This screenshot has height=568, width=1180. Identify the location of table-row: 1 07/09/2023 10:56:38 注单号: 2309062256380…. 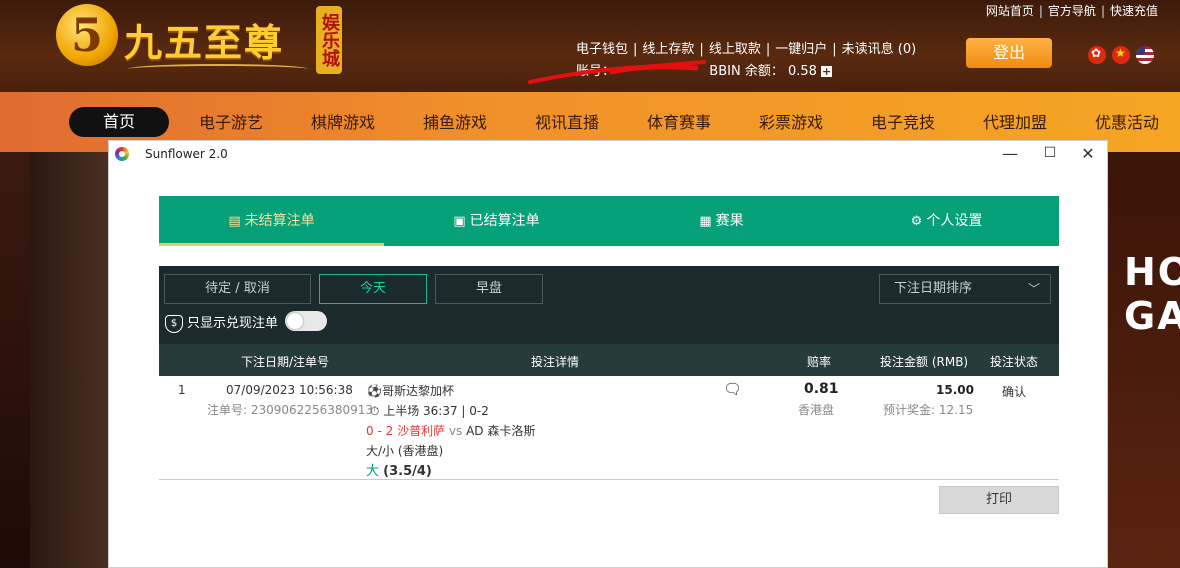
(609, 428).